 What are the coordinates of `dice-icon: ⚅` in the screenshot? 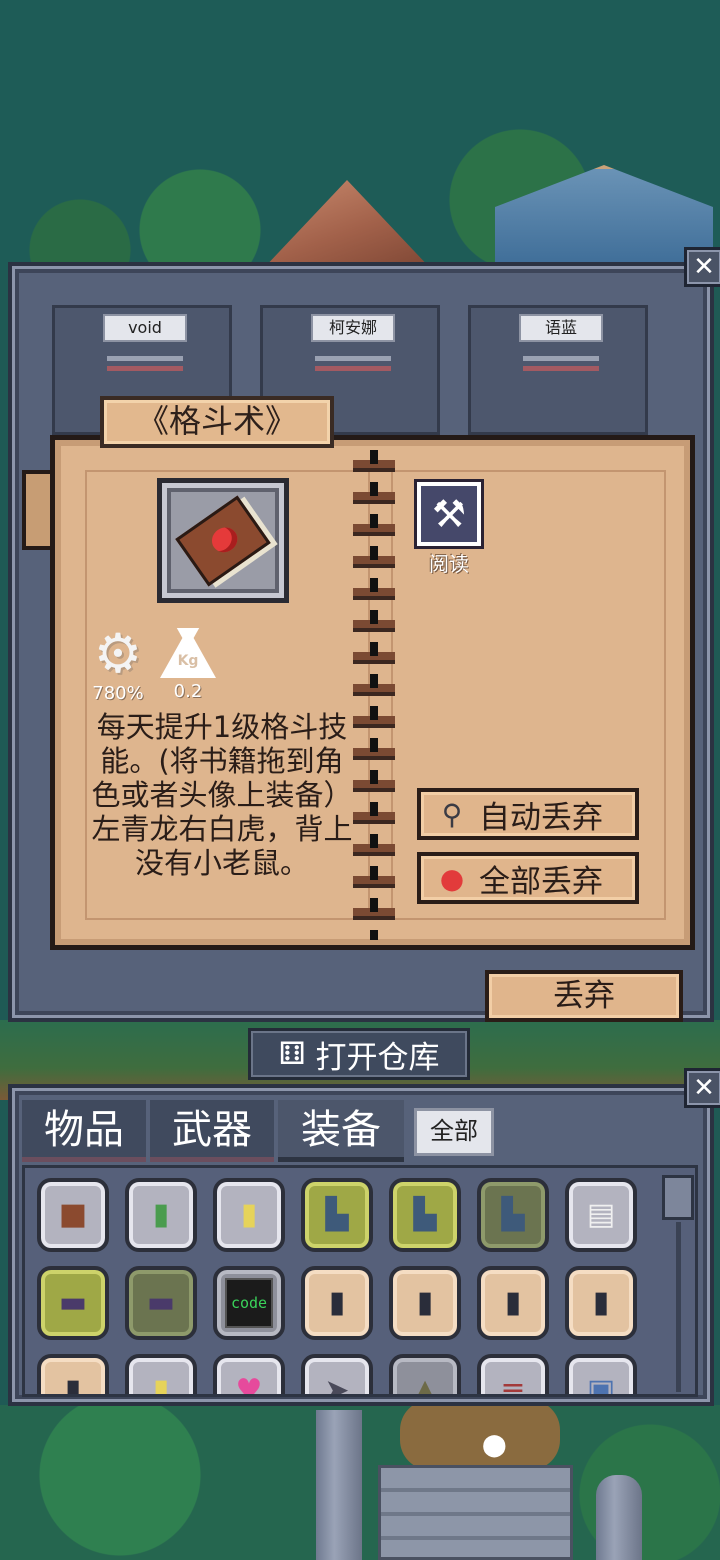 It's located at (292, 1054).